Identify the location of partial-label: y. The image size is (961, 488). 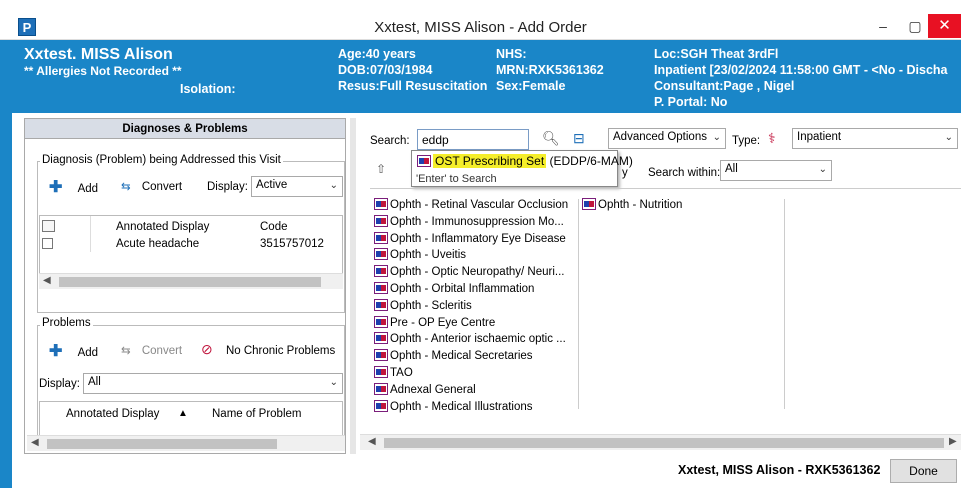
(625, 173).